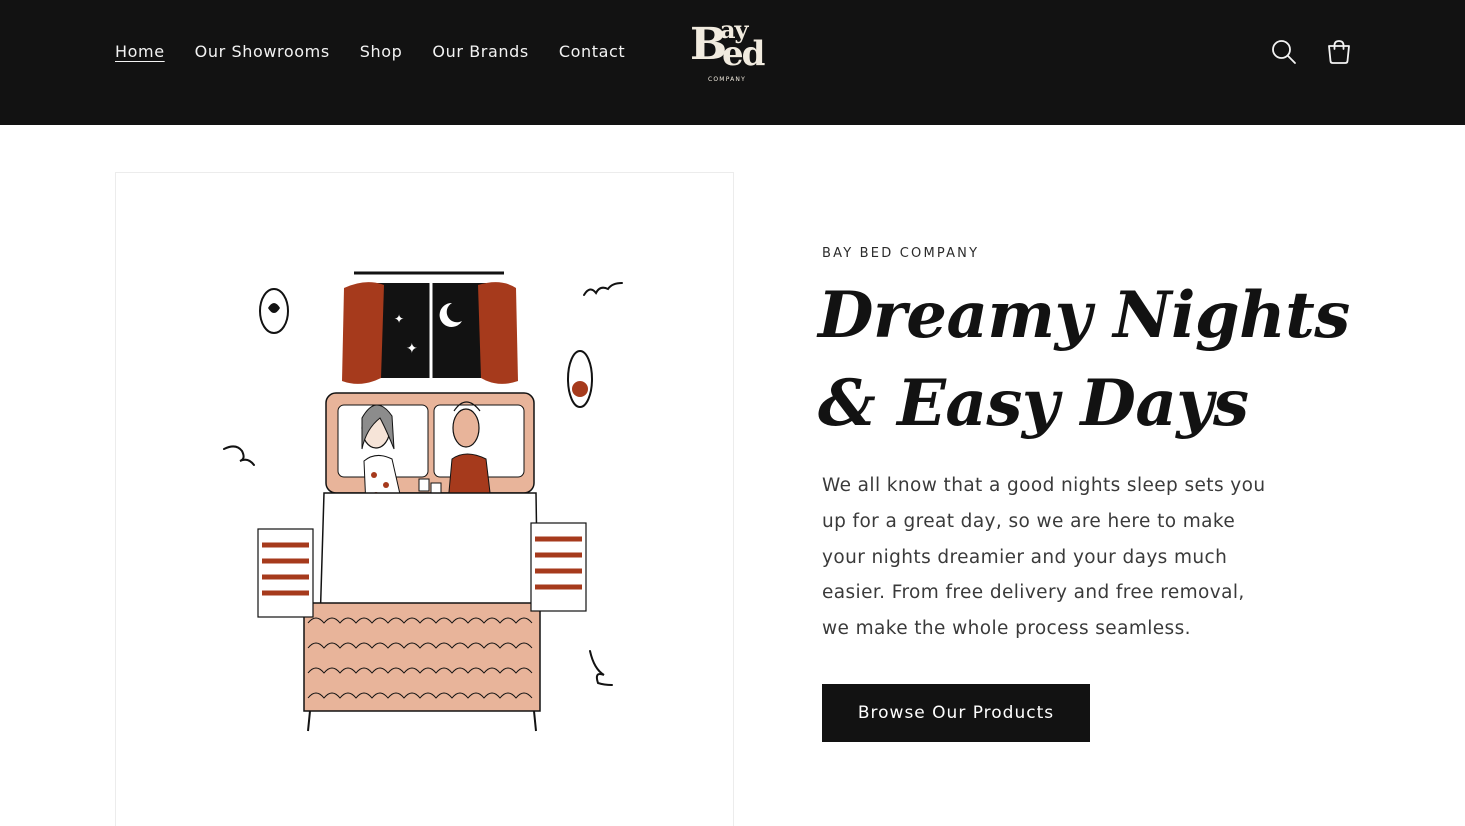 This screenshot has height=826, width=1465. I want to click on cart-icon, so click(1339, 52).